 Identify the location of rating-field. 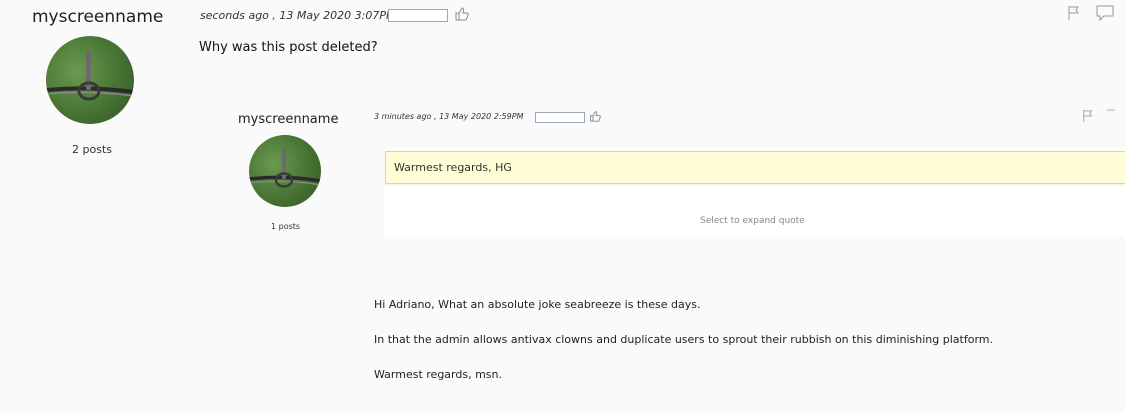
(418, 15).